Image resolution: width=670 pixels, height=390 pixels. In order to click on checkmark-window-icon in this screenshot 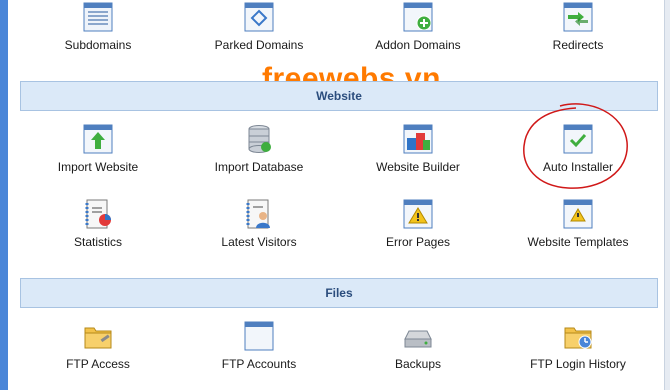, I will do `click(578, 139)`.